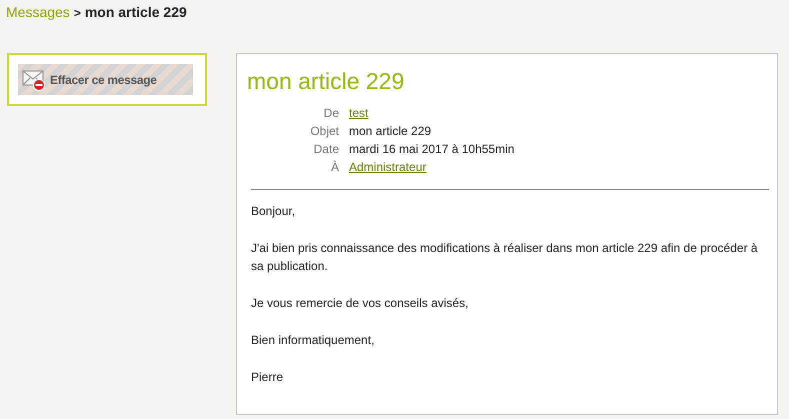 This screenshot has height=419, width=789. What do you see at coordinates (267, 377) in the screenshot?
I see `message-paragraph: Pierre` at bounding box center [267, 377].